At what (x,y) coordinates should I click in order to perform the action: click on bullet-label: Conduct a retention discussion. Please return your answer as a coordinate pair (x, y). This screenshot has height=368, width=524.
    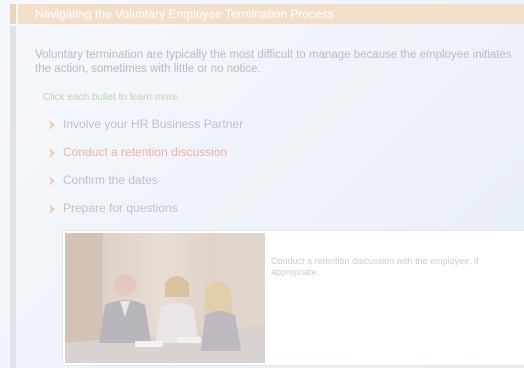
    Looking at the image, I should click on (145, 152).